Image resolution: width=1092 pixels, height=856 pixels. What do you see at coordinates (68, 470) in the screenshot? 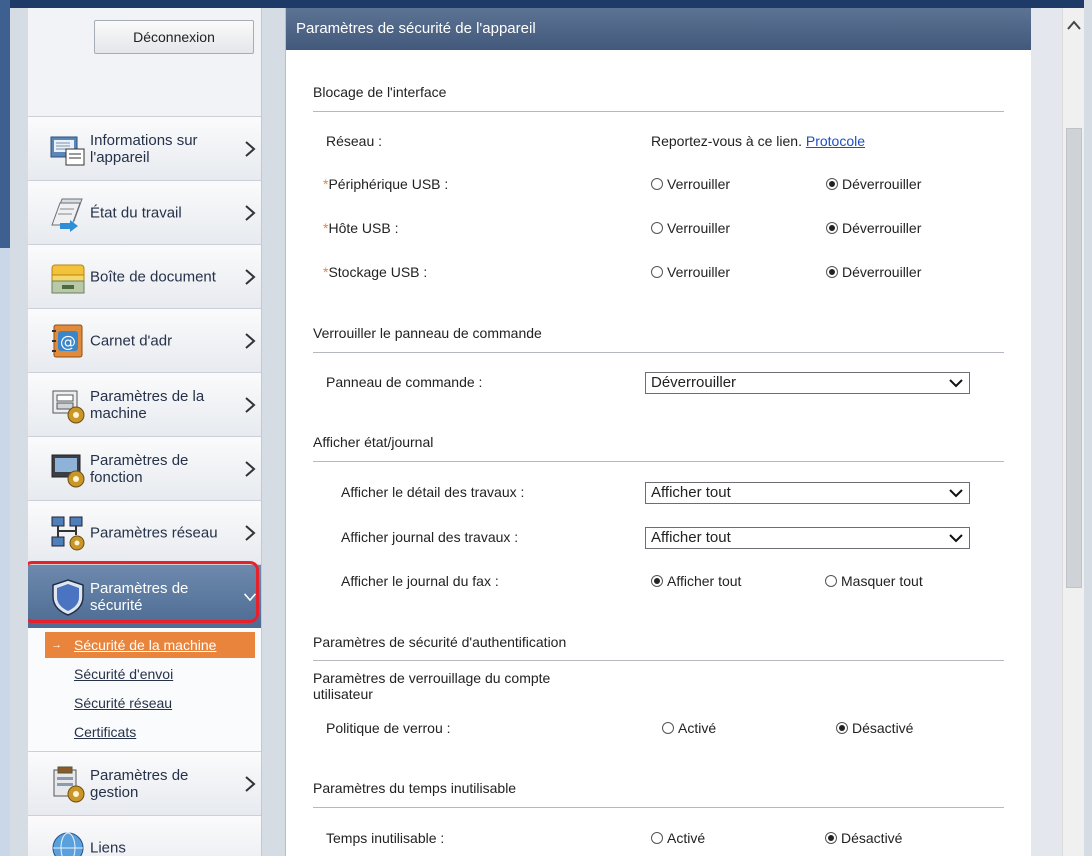
I see `function-settings-icon` at bounding box center [68, 470].